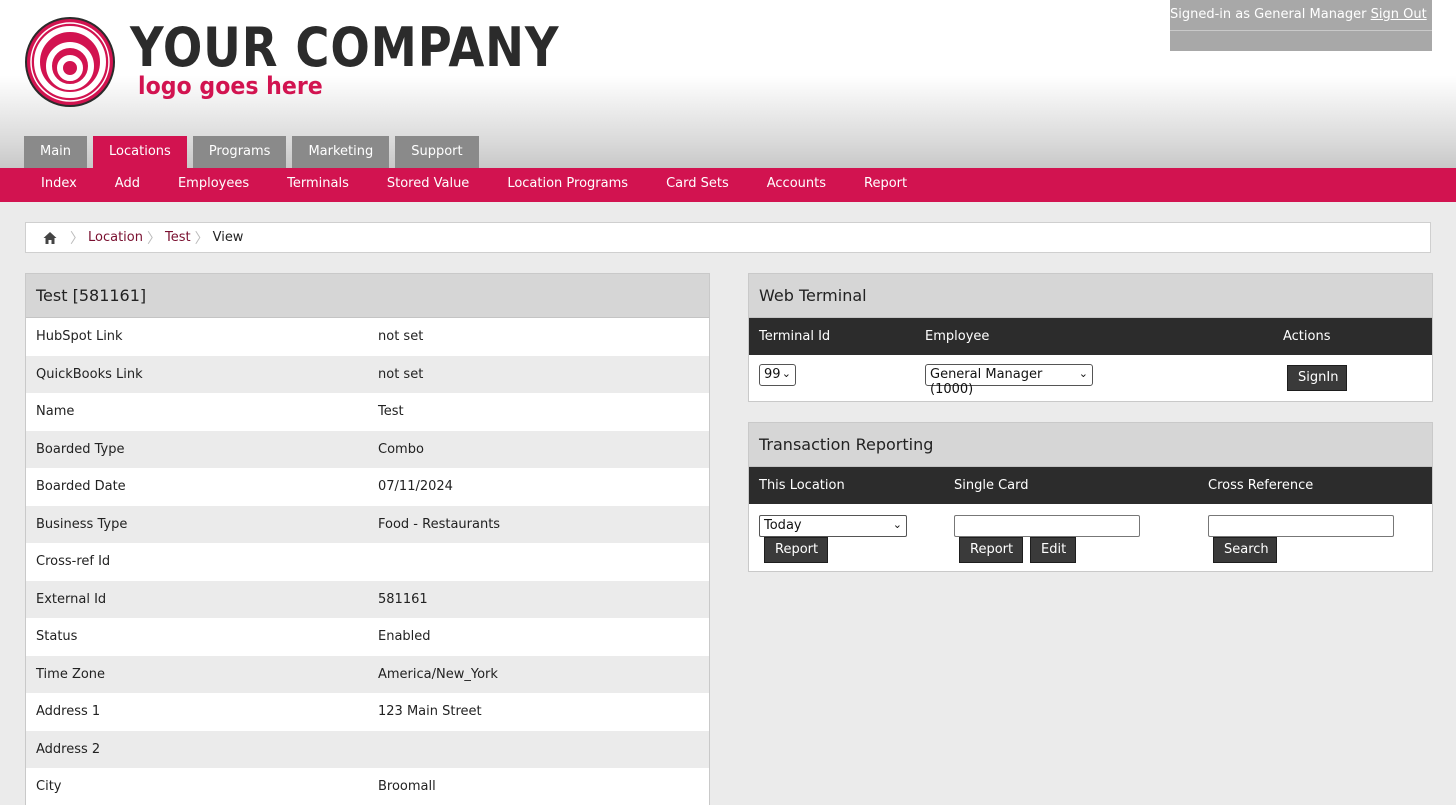  What do you see at coordinates (401, 449) in the screenshot?
I see `detail-value: Combo` at bounding box center [401, 449].